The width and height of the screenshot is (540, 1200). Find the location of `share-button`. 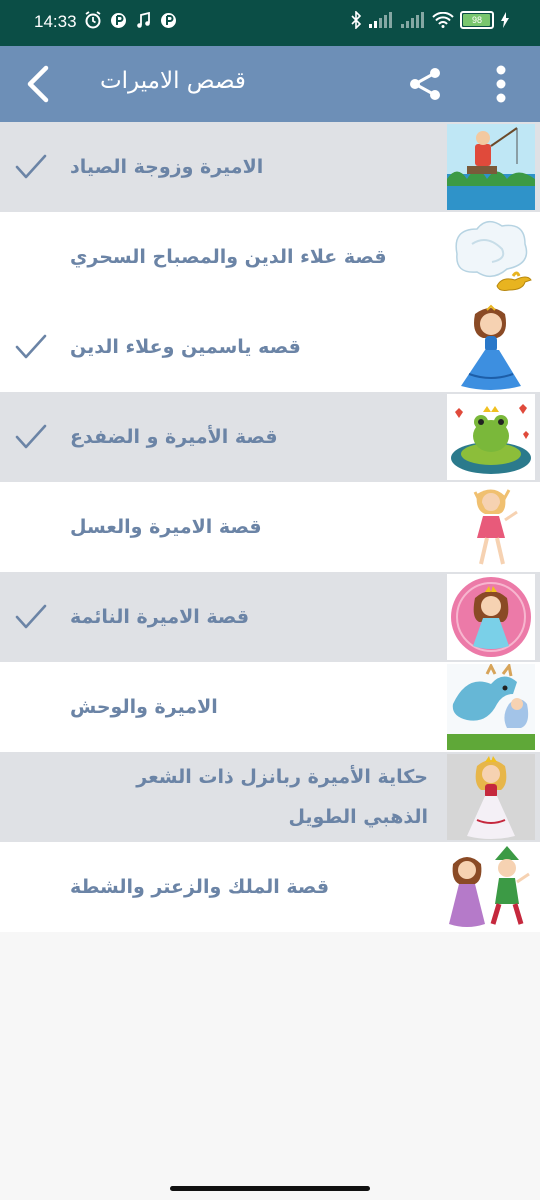

share-button is located at coordinates (425, 84).